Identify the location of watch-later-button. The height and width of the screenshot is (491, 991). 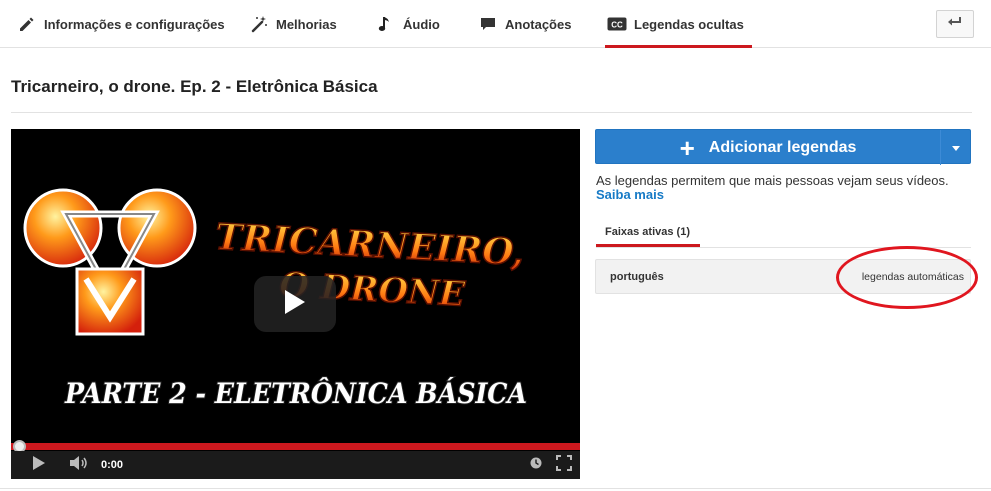
(536, 465).